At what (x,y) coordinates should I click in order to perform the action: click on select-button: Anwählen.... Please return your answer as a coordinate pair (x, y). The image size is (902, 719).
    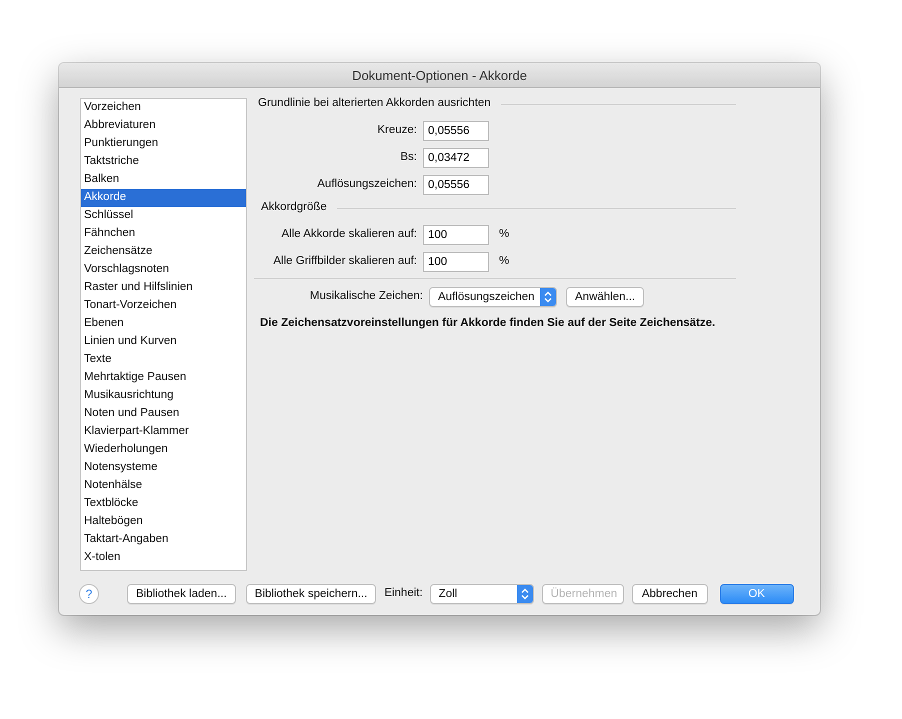
    Looking at the image, I should click on (605, 296).